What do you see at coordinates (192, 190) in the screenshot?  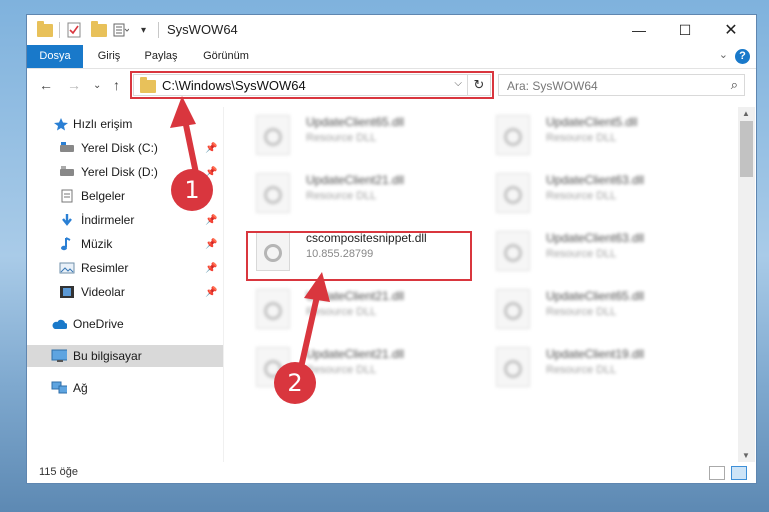 I see `callout-badge-1: 1` at bounding box center [192, 190].